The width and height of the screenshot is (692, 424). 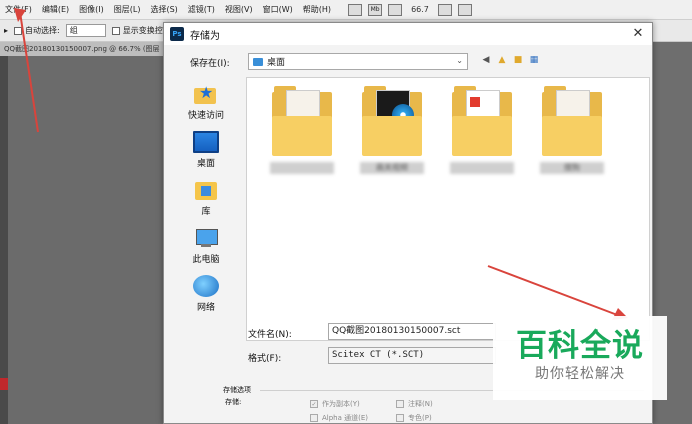 What do you see at coordinates (55, 9) in the screenshot?
I see `menu-edit: 编辑(E)` at bounding box center [55, 9].